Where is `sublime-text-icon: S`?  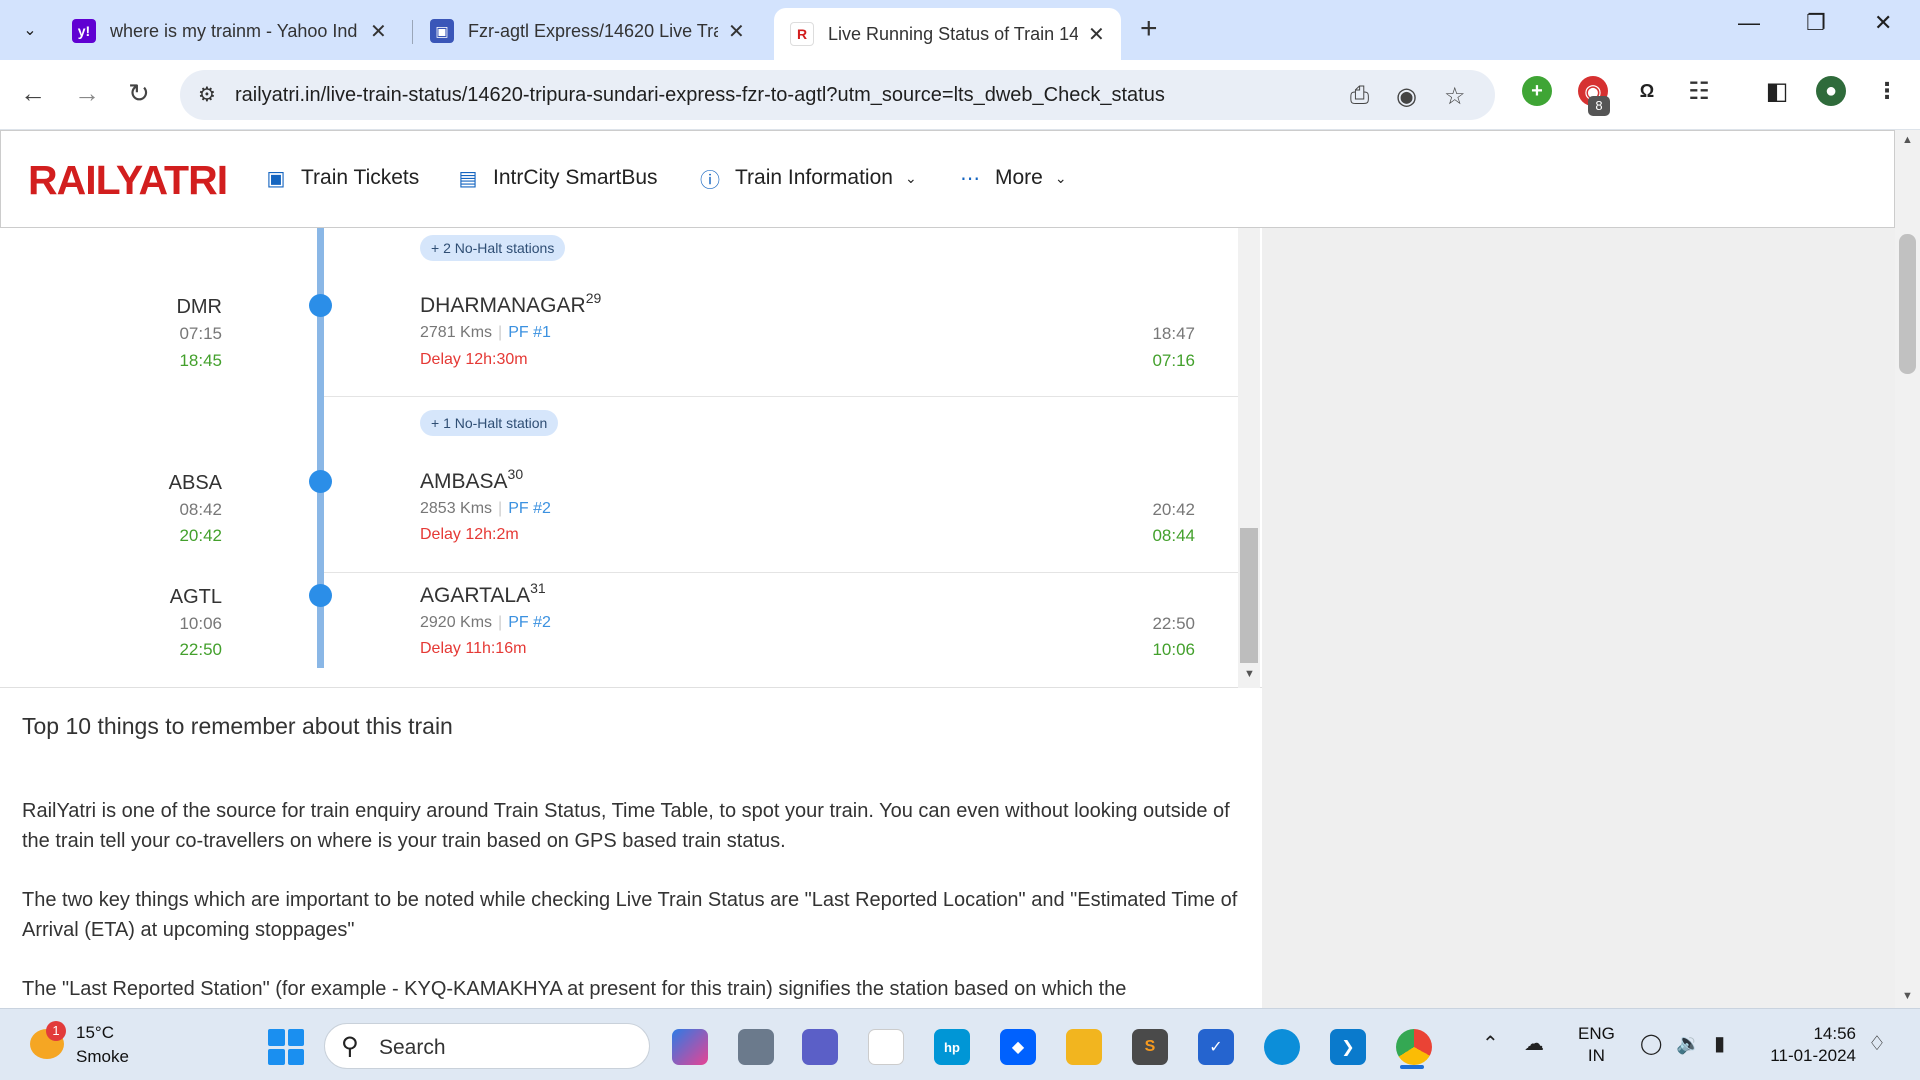 sublime-text-icon: S is located at coordinates (1150, 1047).